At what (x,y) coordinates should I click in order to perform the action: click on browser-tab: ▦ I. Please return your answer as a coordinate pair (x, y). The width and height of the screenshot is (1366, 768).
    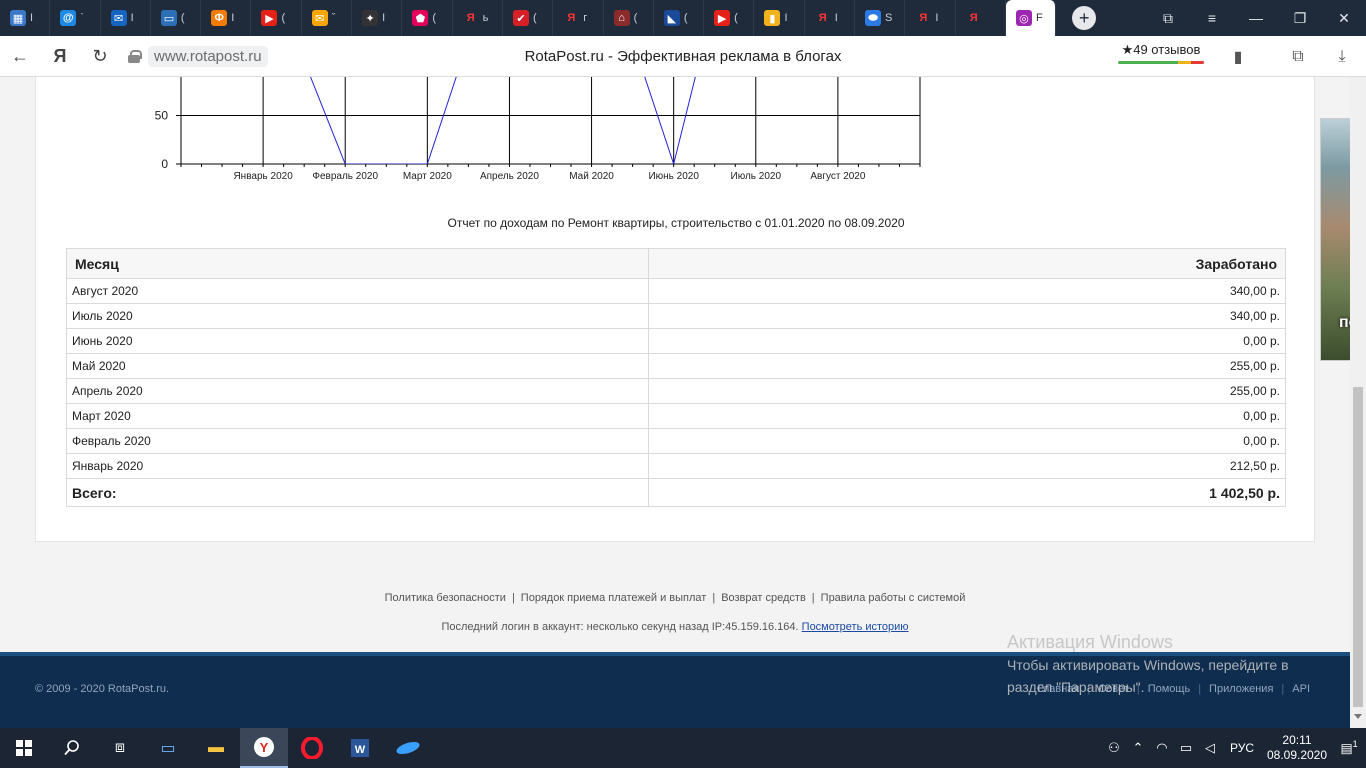
    Looking at the image, I should click on (25, 18).